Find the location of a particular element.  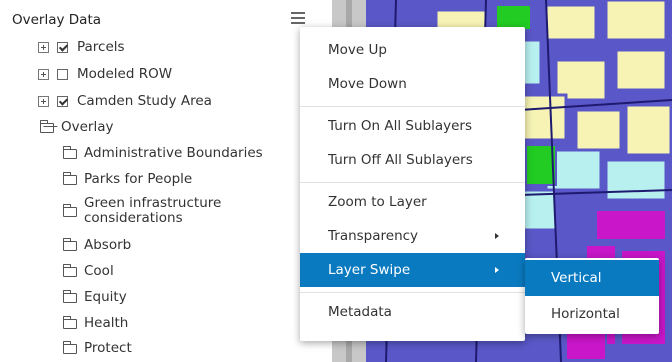

menu-item-metadata: Metadata is located at coordinates (412, 312).